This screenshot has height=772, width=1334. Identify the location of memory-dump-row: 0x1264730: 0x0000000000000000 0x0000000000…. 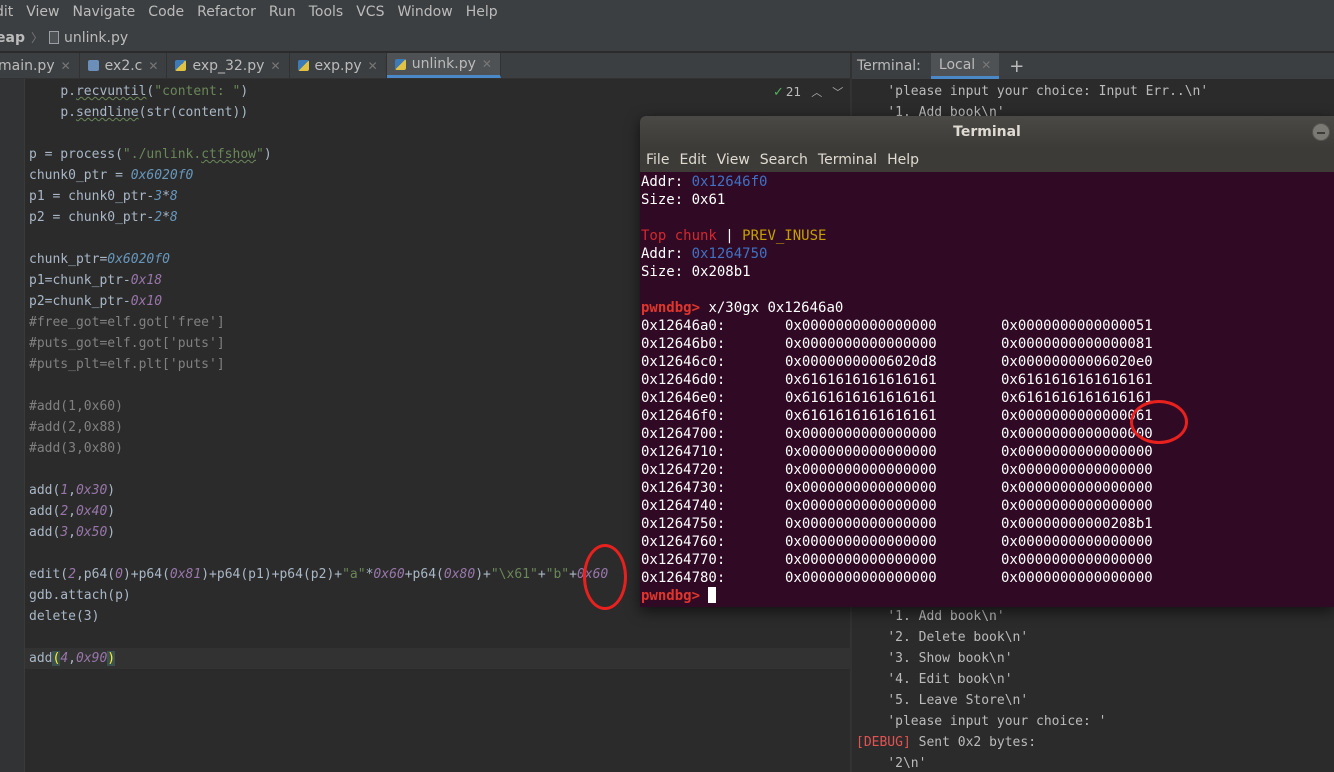
(987, 488).